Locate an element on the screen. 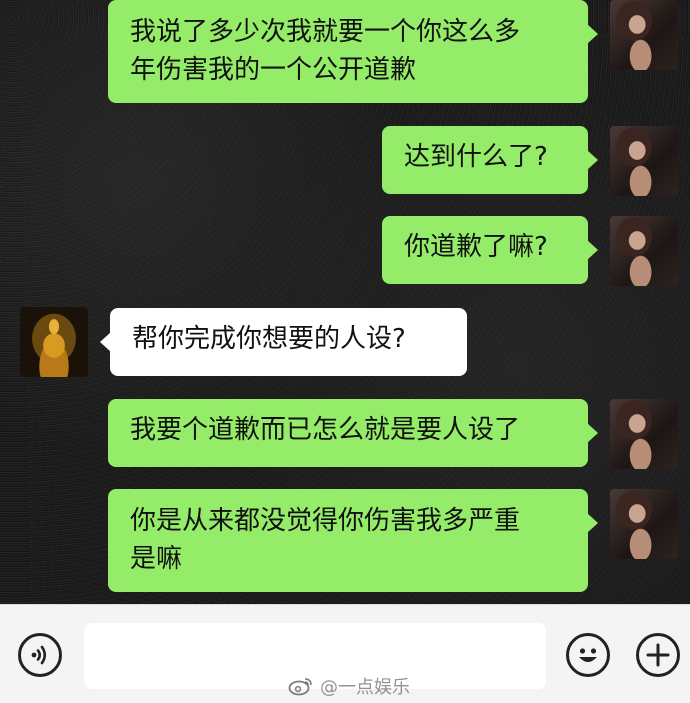  smile-face-glyph is located at coordinates (588, 655).